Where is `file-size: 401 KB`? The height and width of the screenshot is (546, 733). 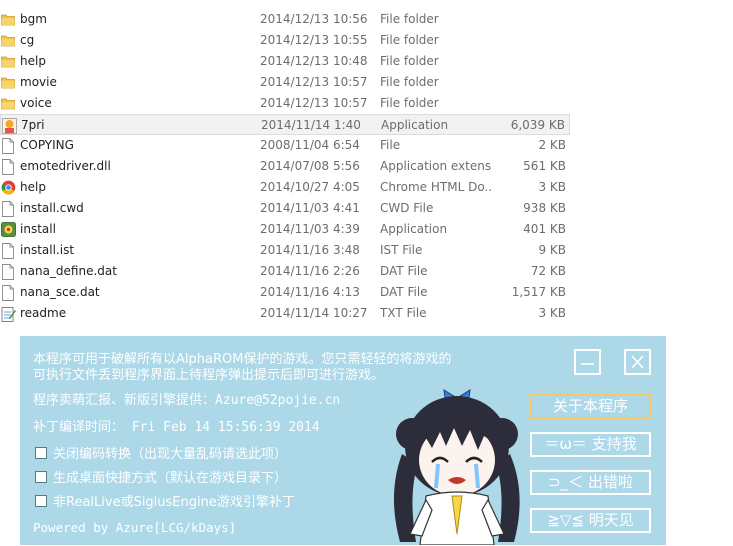 file-size: 401 KB is located at coordinates (544, 229).